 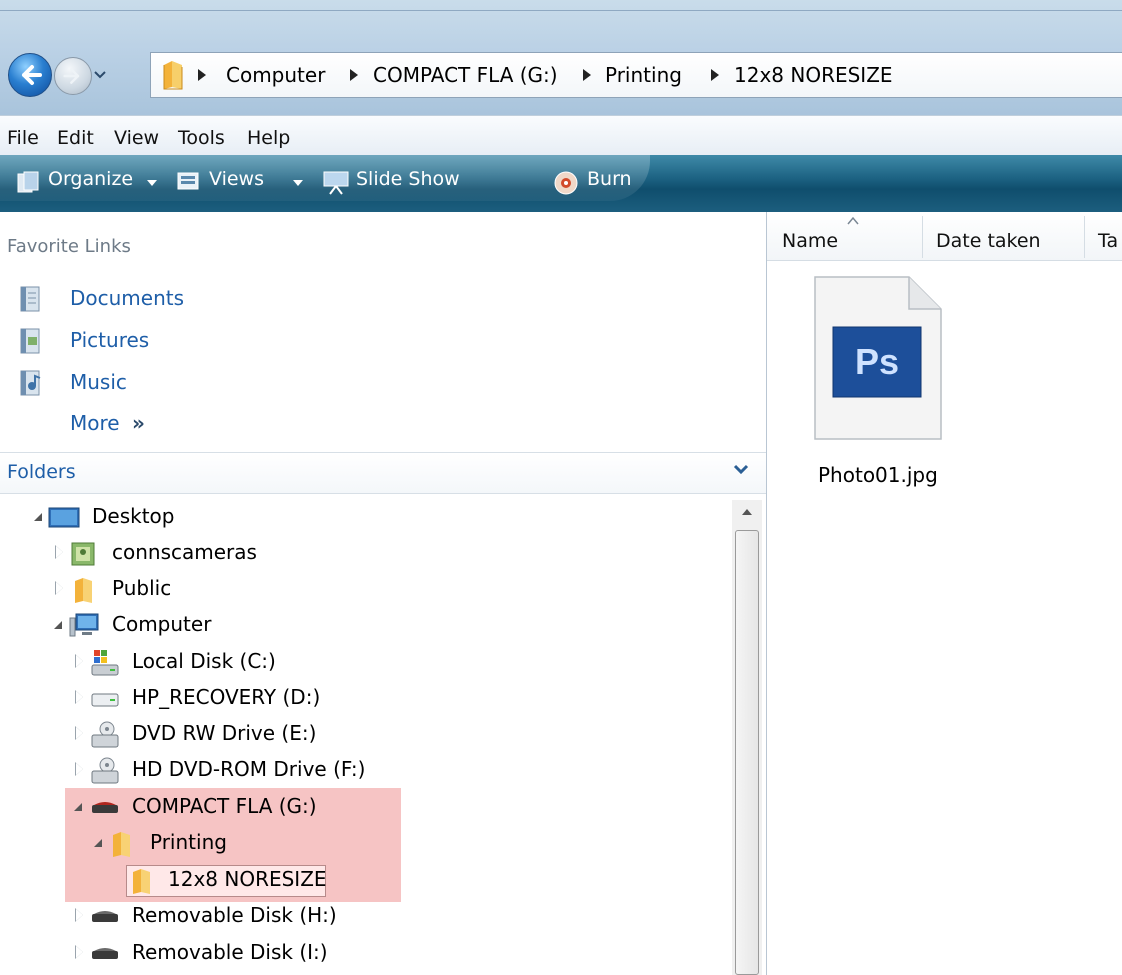 What do you see at coordinates (408, 179) in the screenshot?
I see `slideshow-button: Slide Show` at bounding box center [408, 179].